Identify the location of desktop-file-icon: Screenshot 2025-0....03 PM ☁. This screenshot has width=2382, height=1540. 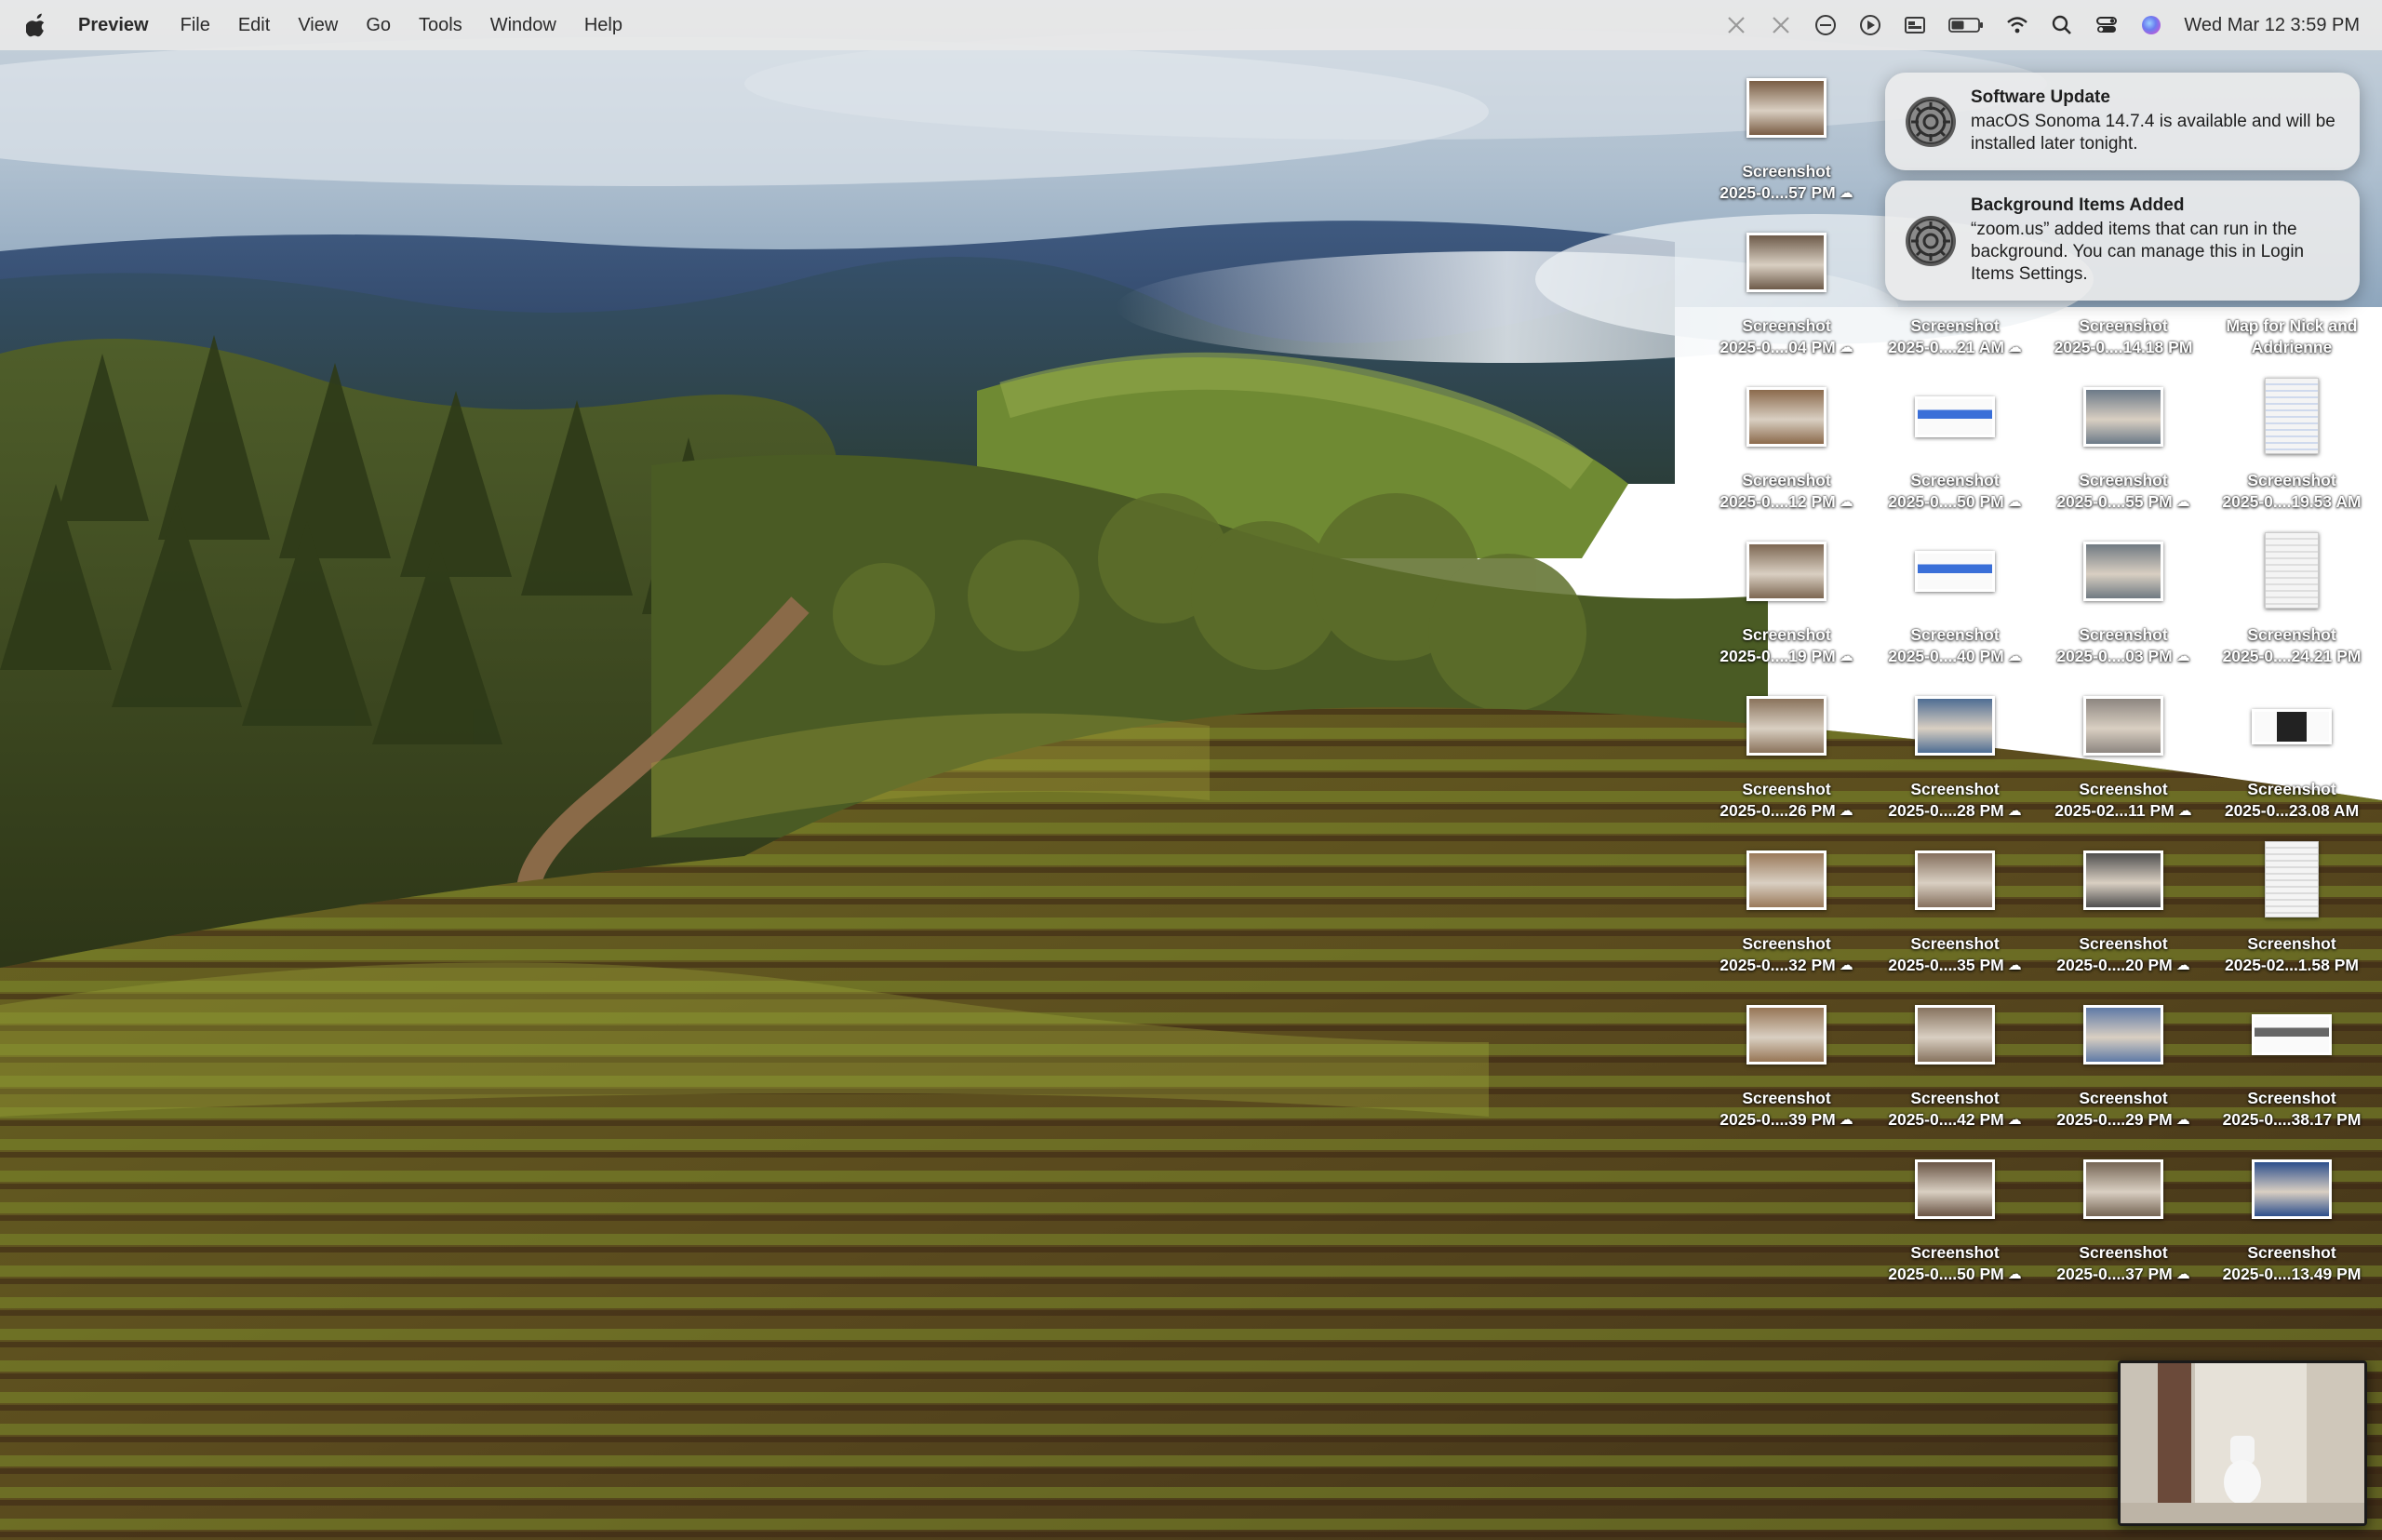
(2123, 603).